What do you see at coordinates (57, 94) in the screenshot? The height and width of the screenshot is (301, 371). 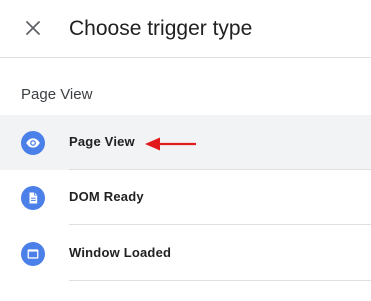 I see `section-heading: Page View` at bounding box center [57, 94].